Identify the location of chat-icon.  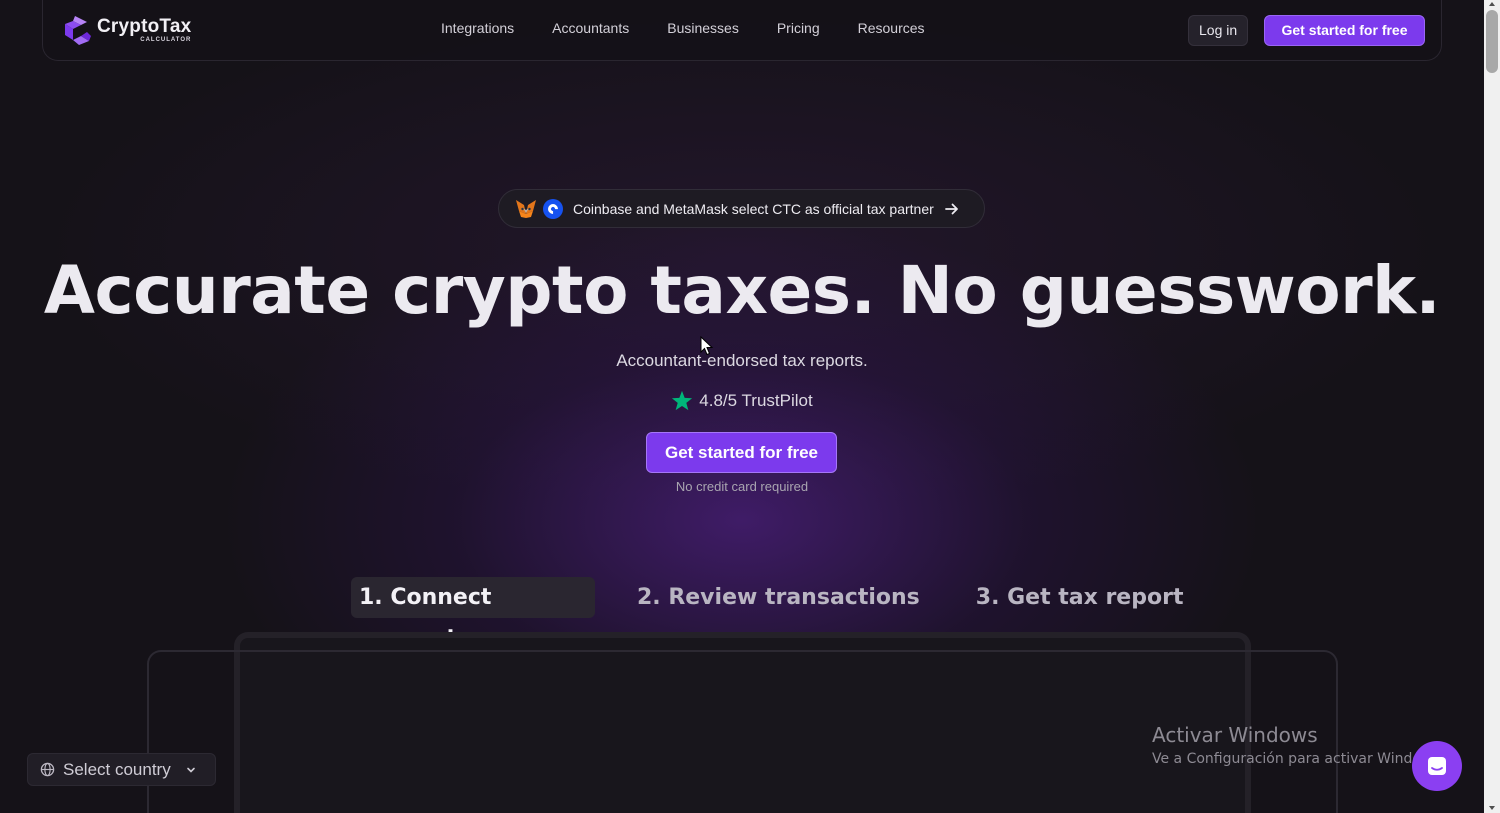
(1437, 766).